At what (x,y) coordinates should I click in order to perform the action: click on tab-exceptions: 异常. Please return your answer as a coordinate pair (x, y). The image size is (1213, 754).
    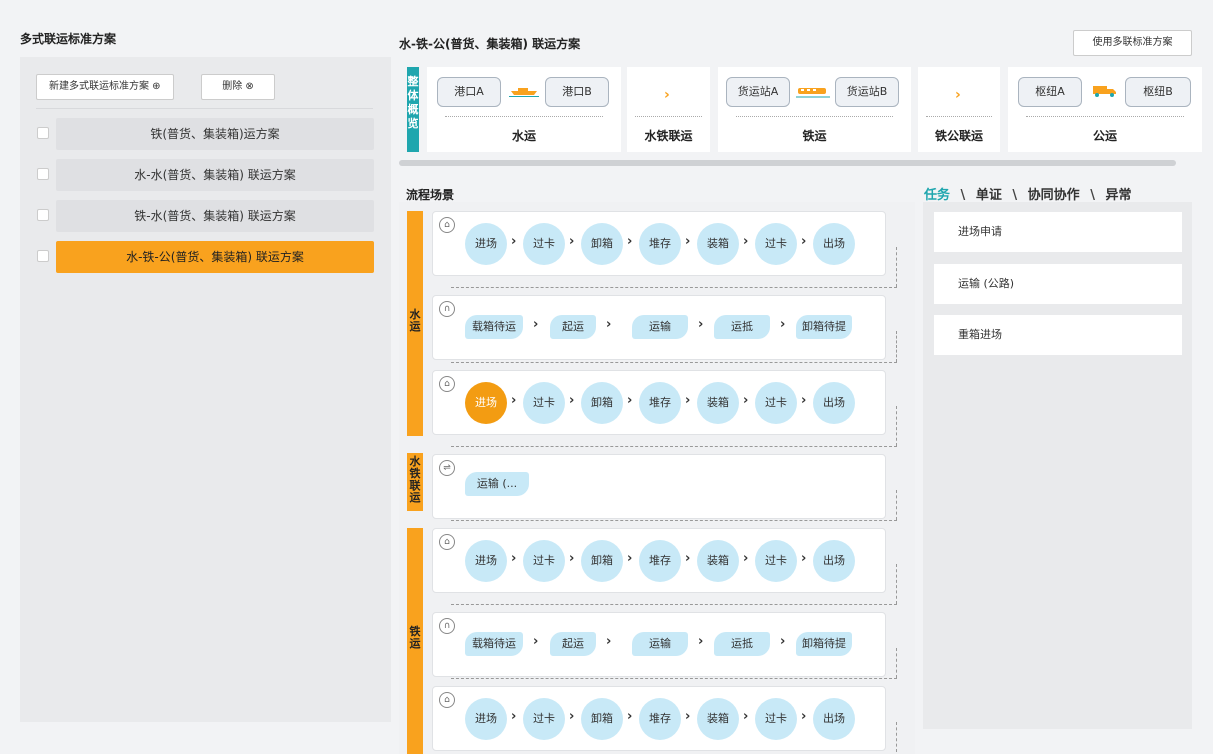
    Looking at the image, I should click on (1118, 195).